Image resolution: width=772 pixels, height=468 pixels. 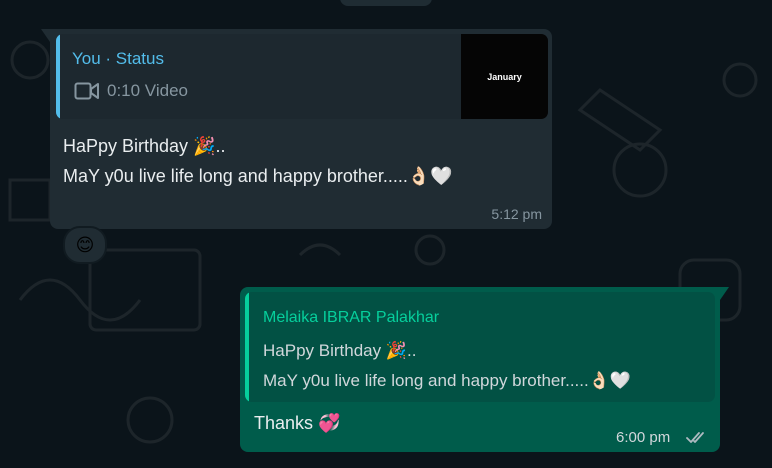 I want to click on quoted-line: HaPpy Birthday 🎉.., so click(x=340, y=350).